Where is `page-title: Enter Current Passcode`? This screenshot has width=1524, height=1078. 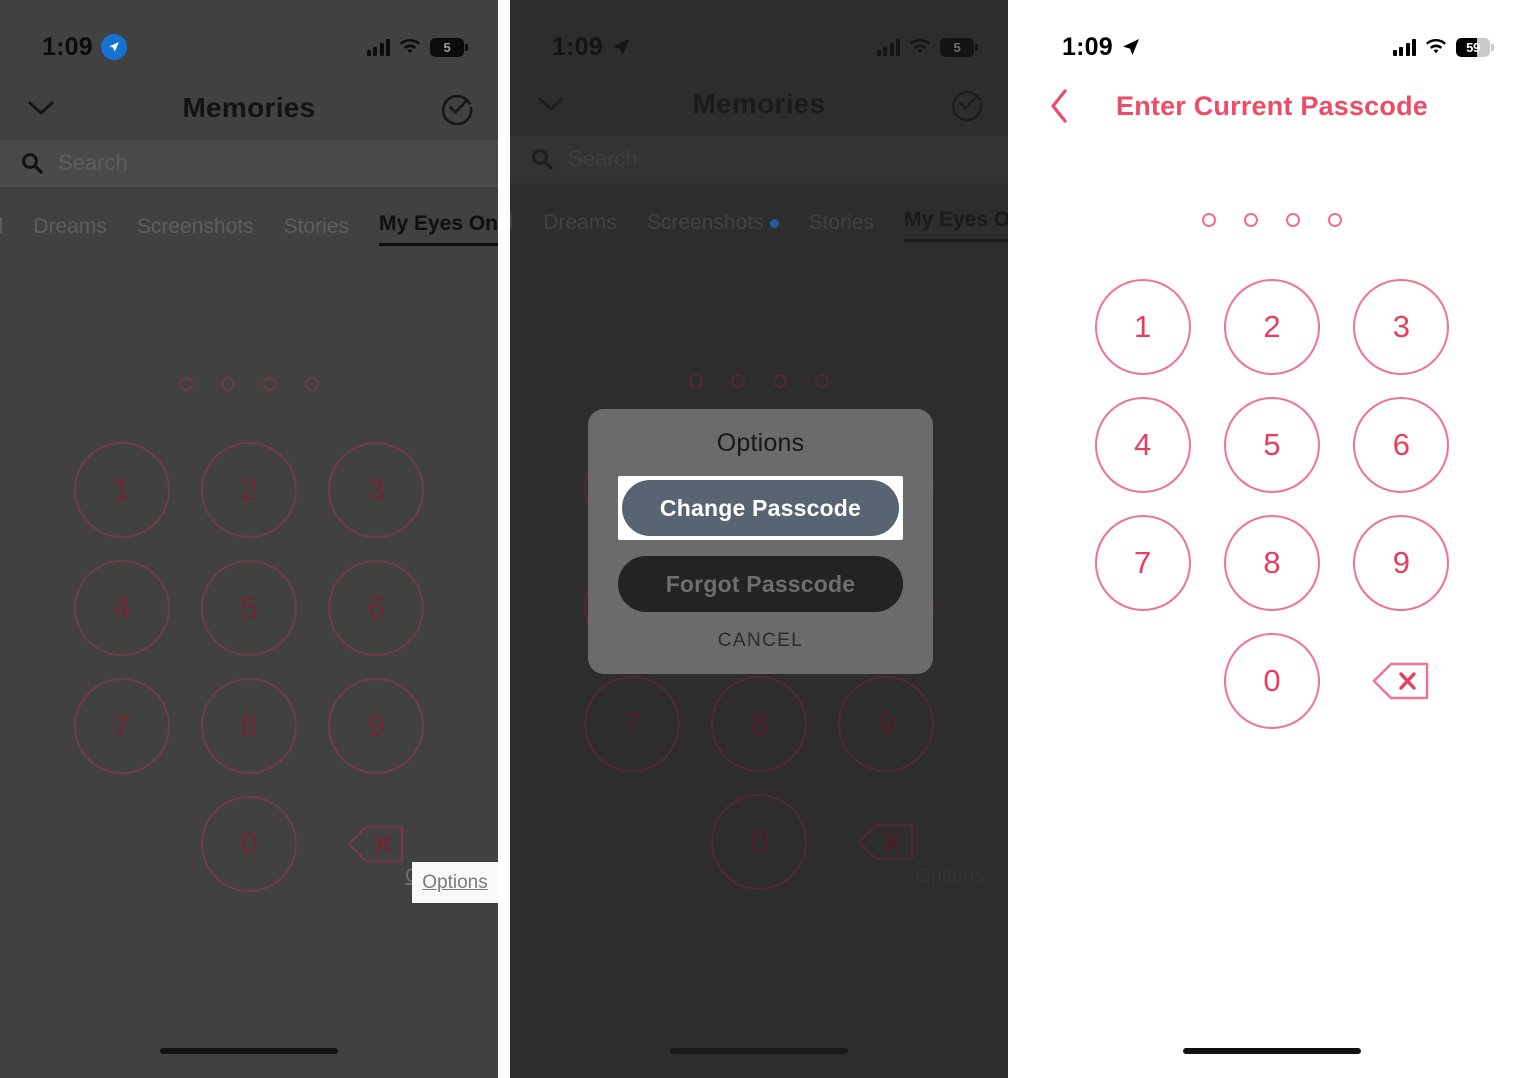 page-title: Enter Current Passcode is located at coordinates (1272, 105).